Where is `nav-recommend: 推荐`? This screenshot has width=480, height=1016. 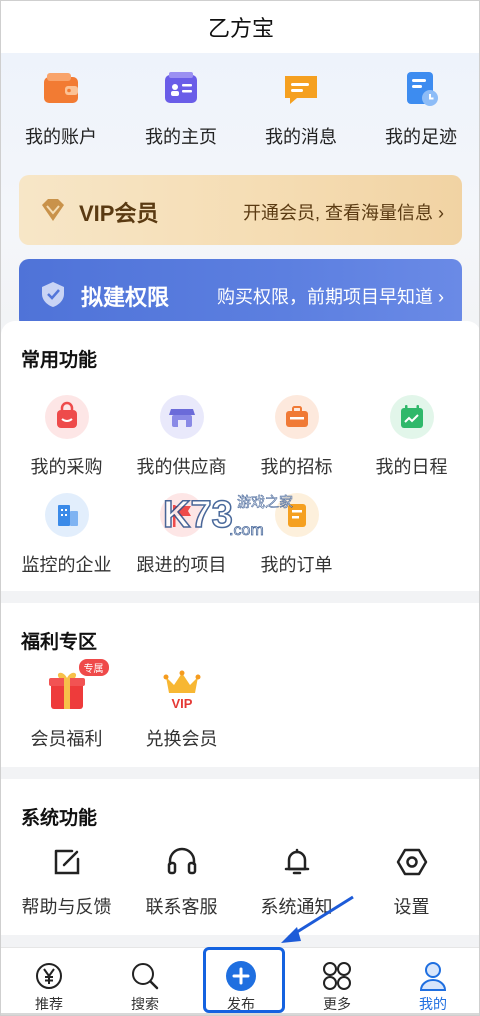
nav-recommend: 推荐 is located at coordinates (49, 981).